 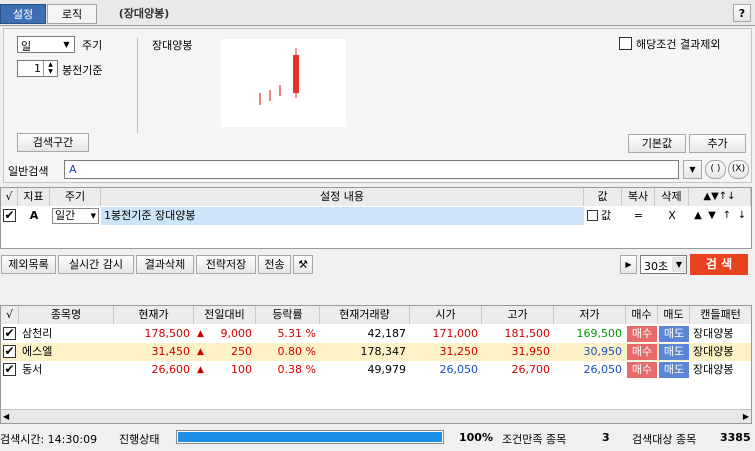 I want to click on help-button: ?, so click(x=742, y=13).